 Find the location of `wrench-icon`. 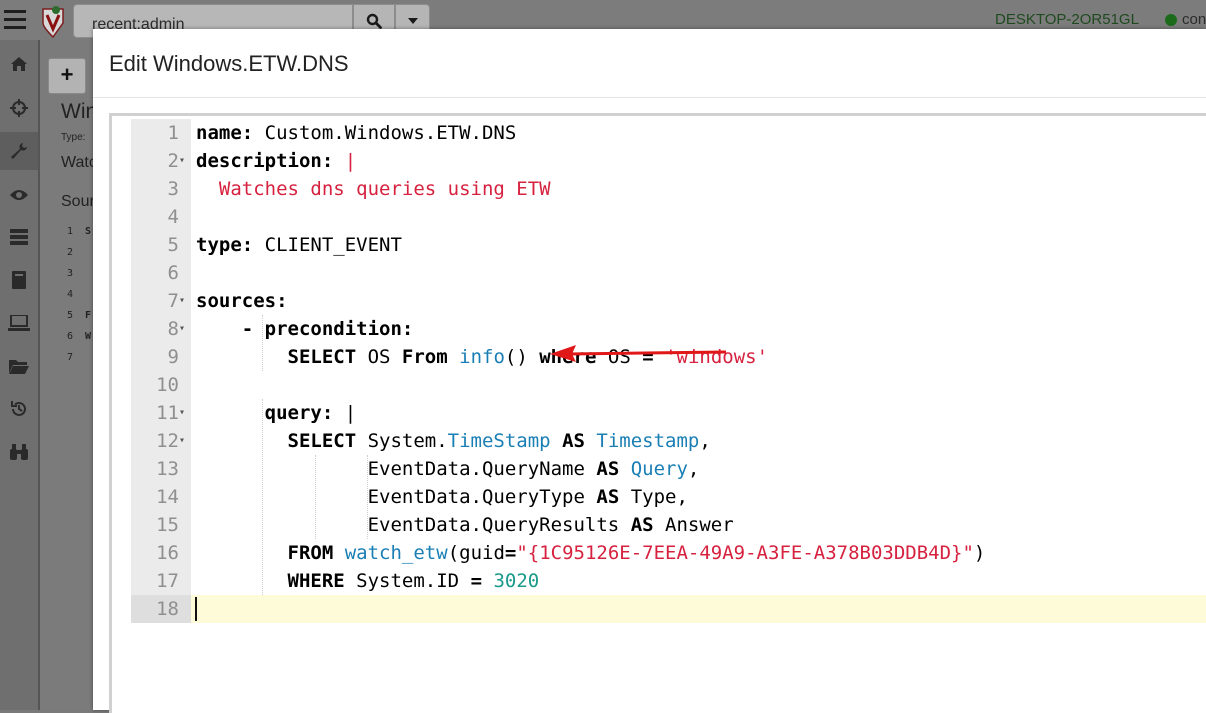

wrench-icon is located at coordinates (19, 151).